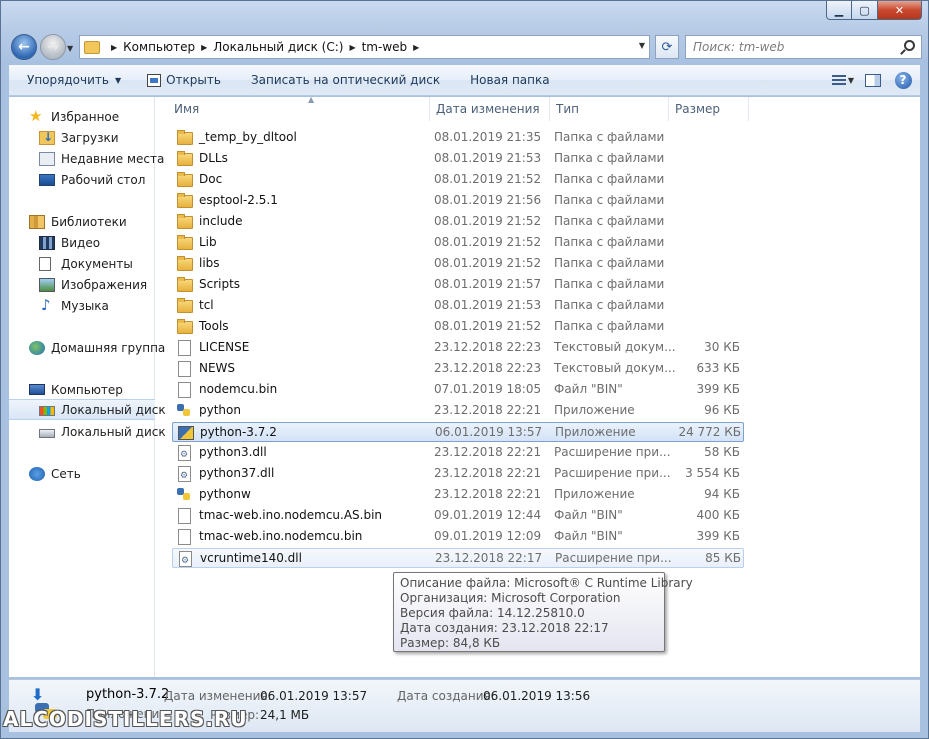 This screenshot has width=929, height=739. What do you see at coordinates (198, 263) in the screenshot?
I see `file-name-cell: libs` at bounding box center [198, 263].